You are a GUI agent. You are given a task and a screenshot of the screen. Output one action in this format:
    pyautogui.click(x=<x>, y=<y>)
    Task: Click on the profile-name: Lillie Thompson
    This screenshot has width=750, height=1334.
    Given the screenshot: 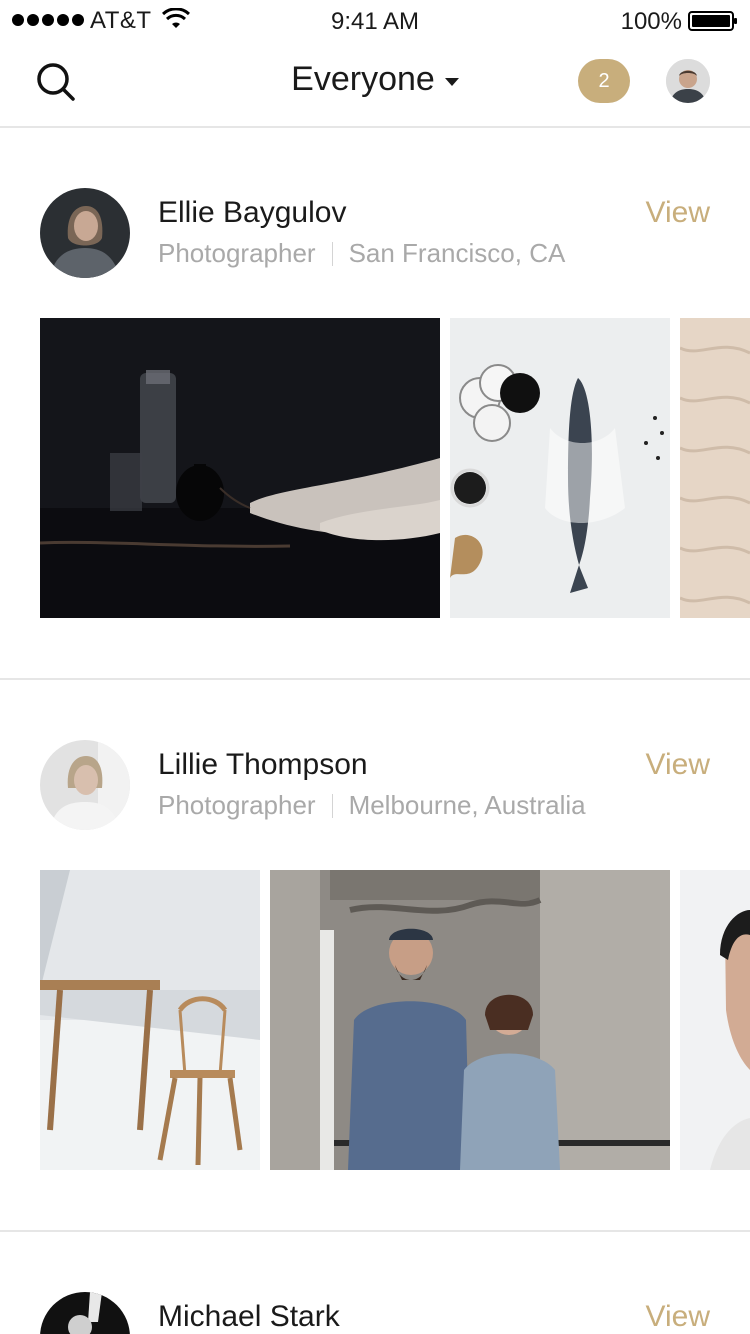 What is the action you would take?
    pyautogui.click(x=263, y=765)
    